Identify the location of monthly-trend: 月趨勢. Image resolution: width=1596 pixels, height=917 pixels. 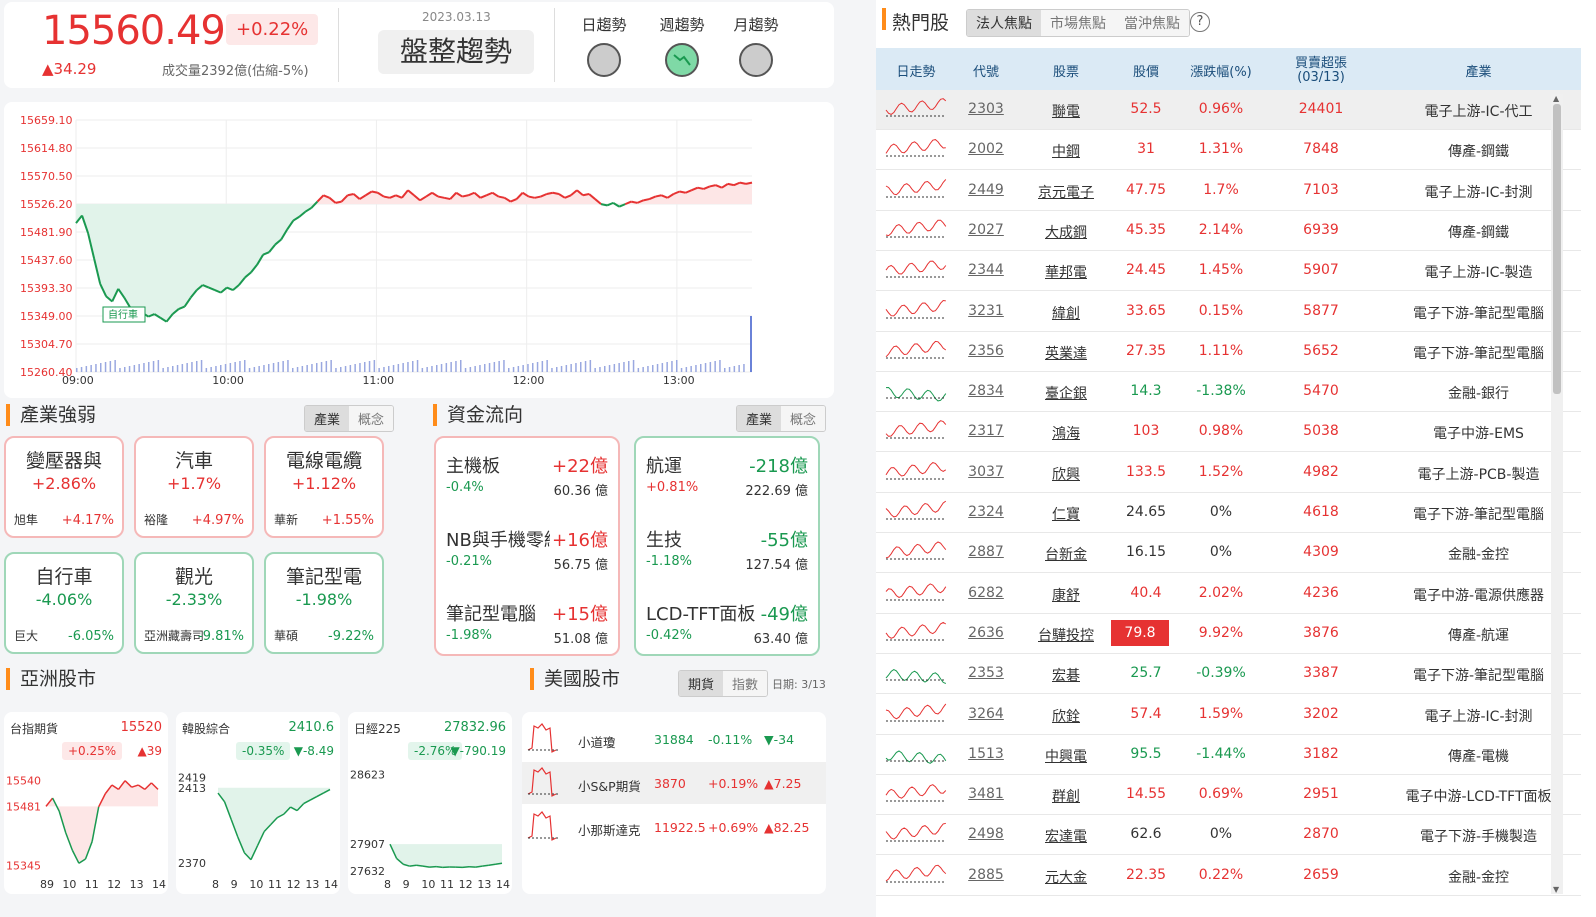
(756, 45).